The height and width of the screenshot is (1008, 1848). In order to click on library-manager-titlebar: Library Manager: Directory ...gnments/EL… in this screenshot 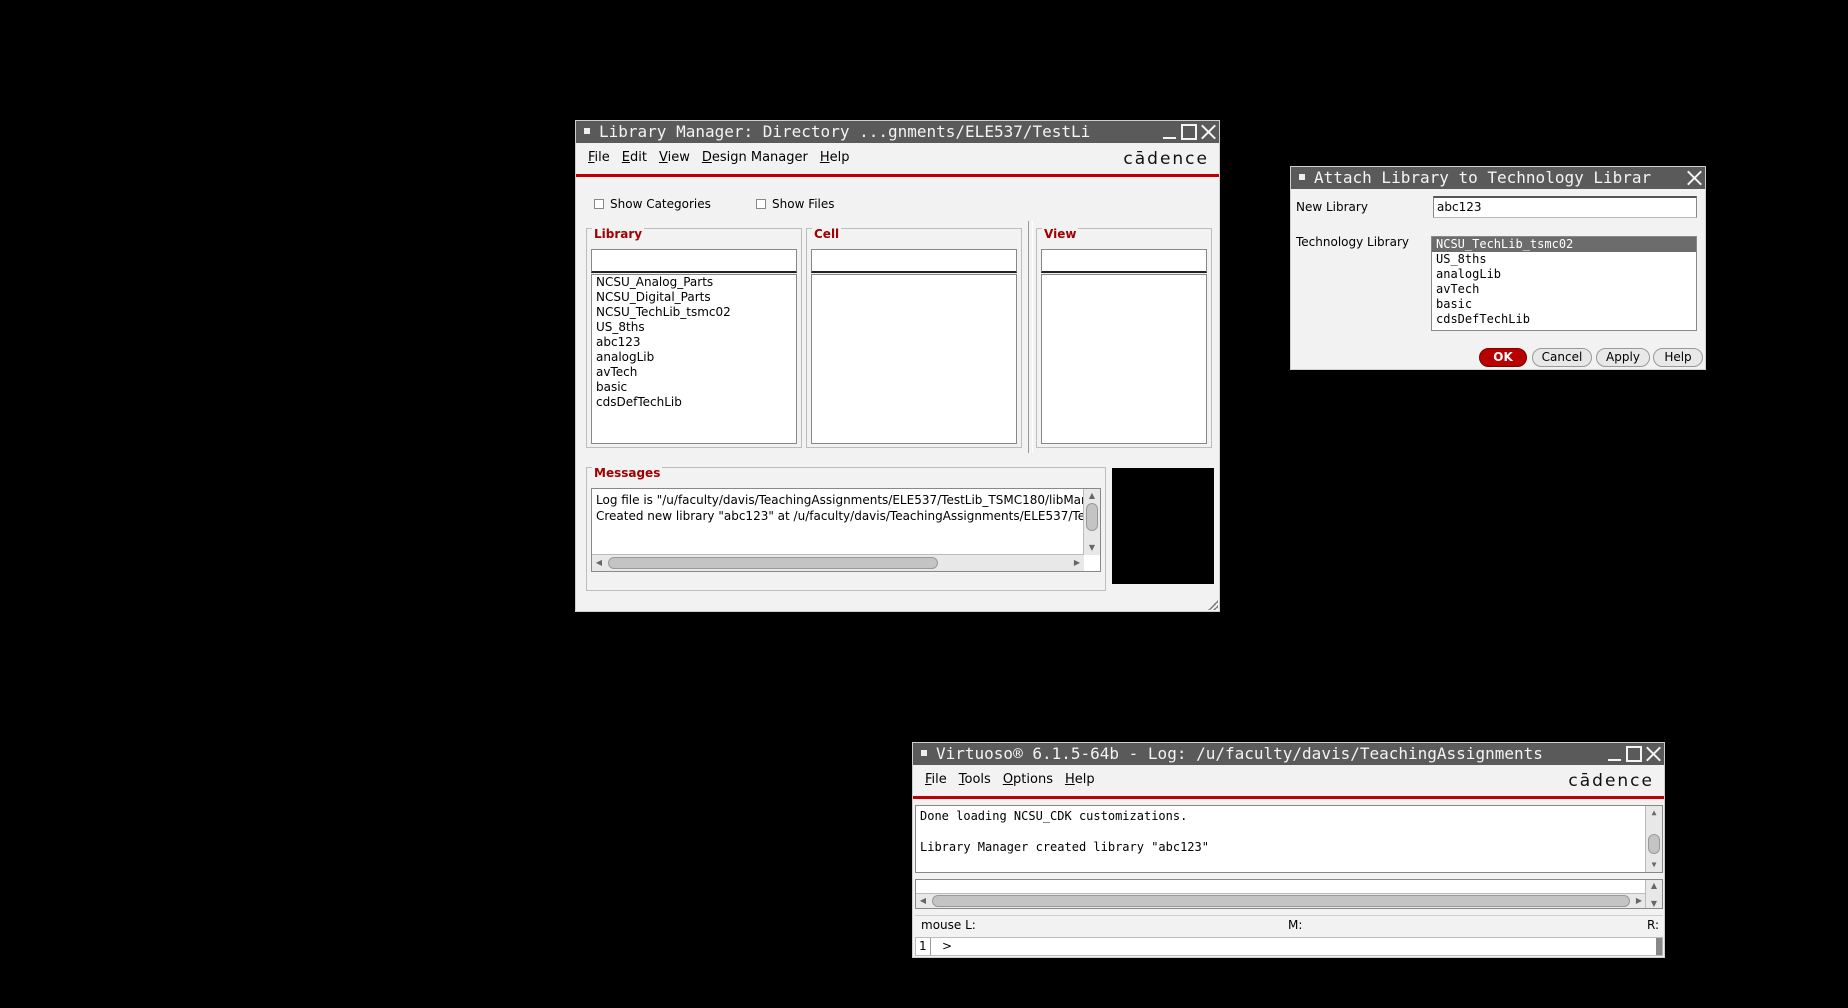, I will do `click(897, 132)`.